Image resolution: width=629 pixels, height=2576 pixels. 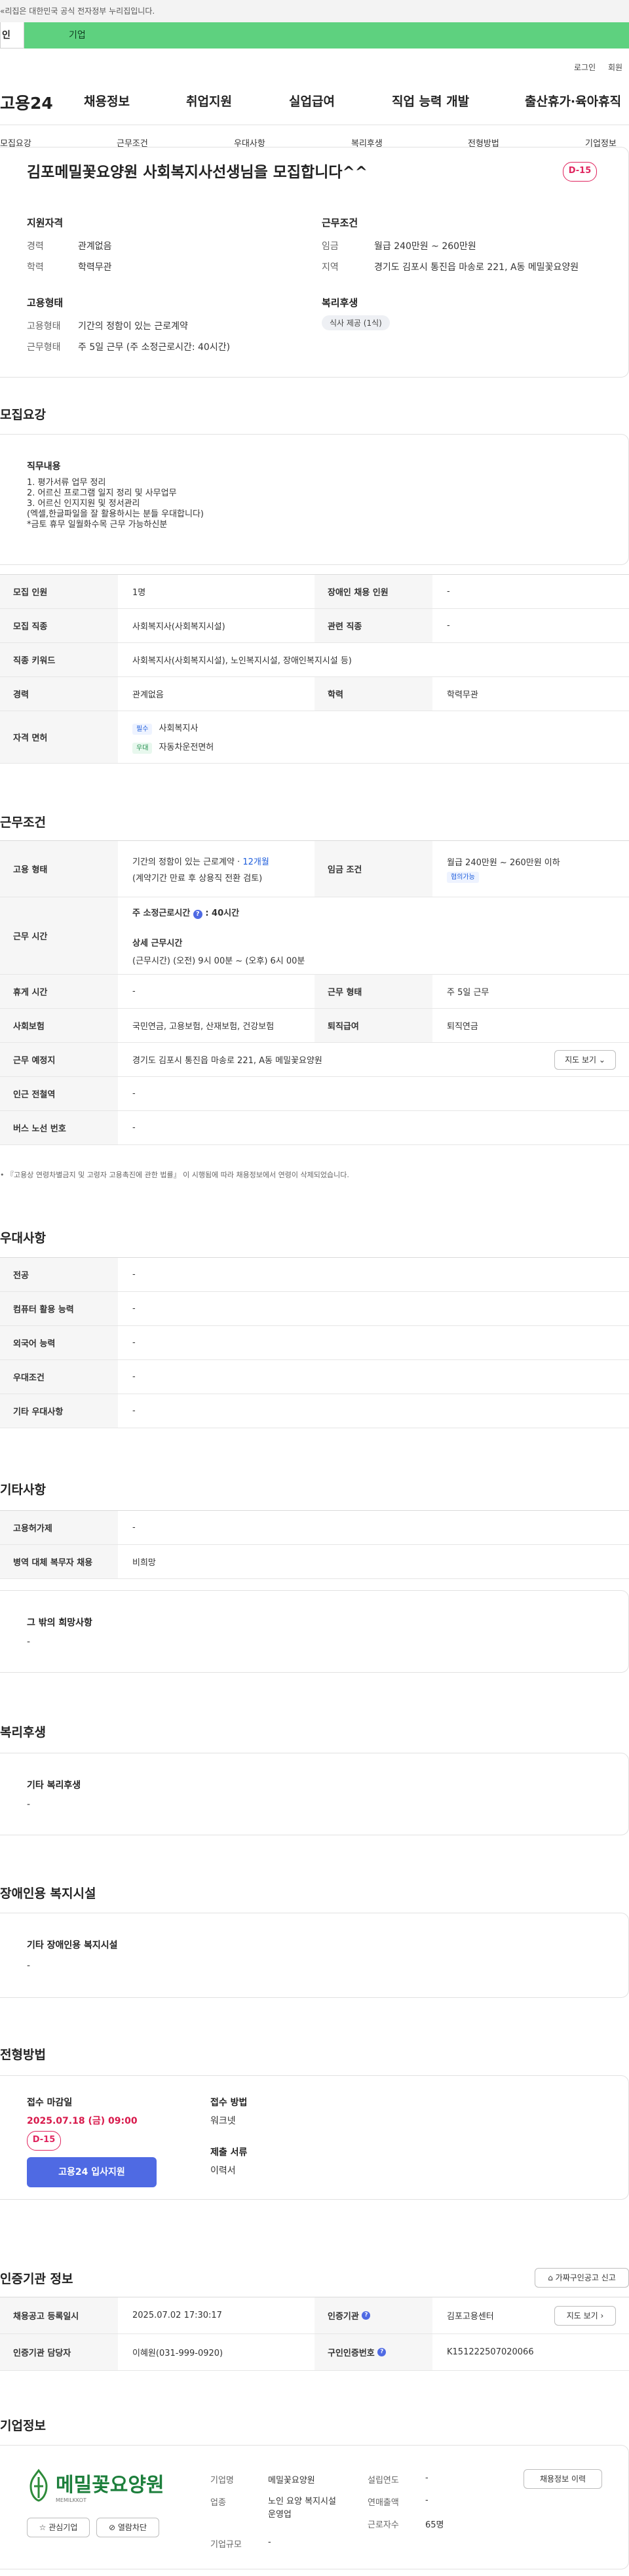 I want to click on table-header-cell: 전공, so click(x=59, y=1274).